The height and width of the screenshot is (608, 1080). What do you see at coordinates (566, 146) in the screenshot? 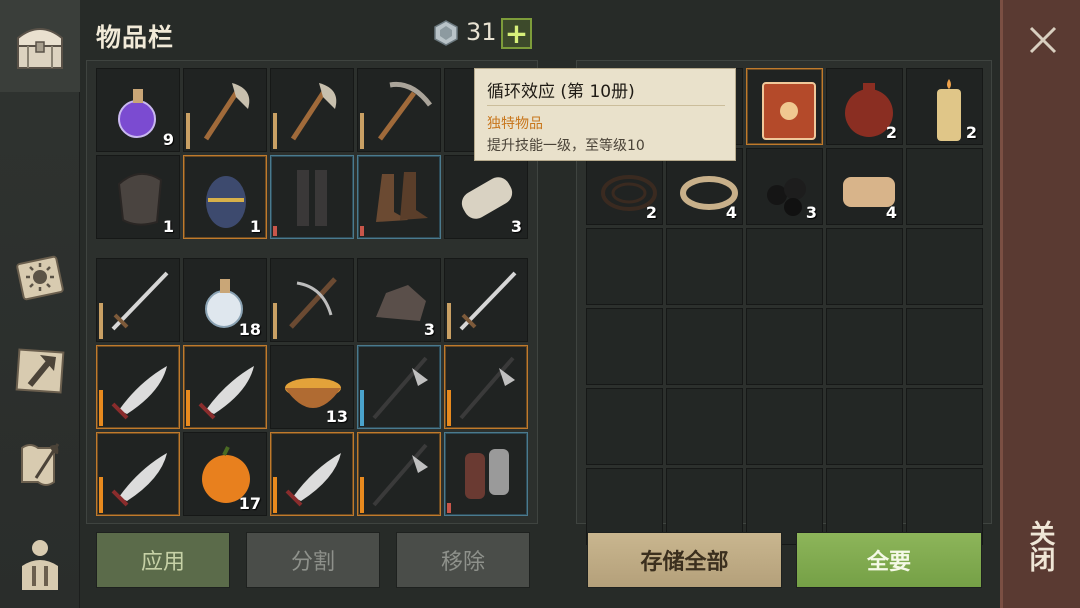
I see `tooltip-description: 提升技能一级，至等级10` at bounding box center [566, 146].